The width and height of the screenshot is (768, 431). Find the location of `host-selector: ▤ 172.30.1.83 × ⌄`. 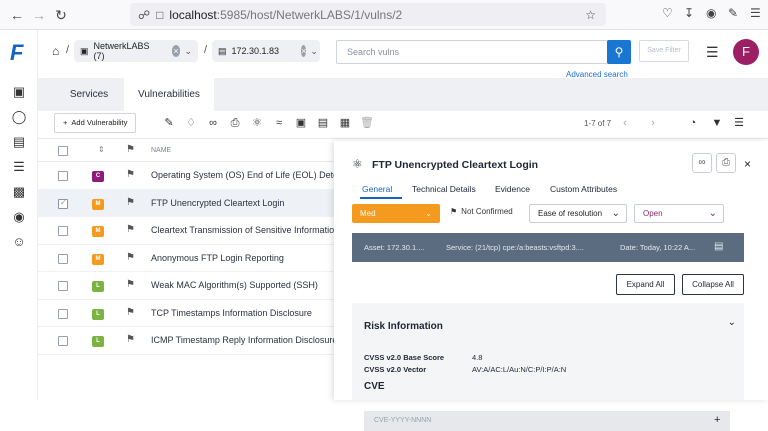

host-selector: ▤ 172.30.1.83 × ⌄ is located at coordinates (266, 51).